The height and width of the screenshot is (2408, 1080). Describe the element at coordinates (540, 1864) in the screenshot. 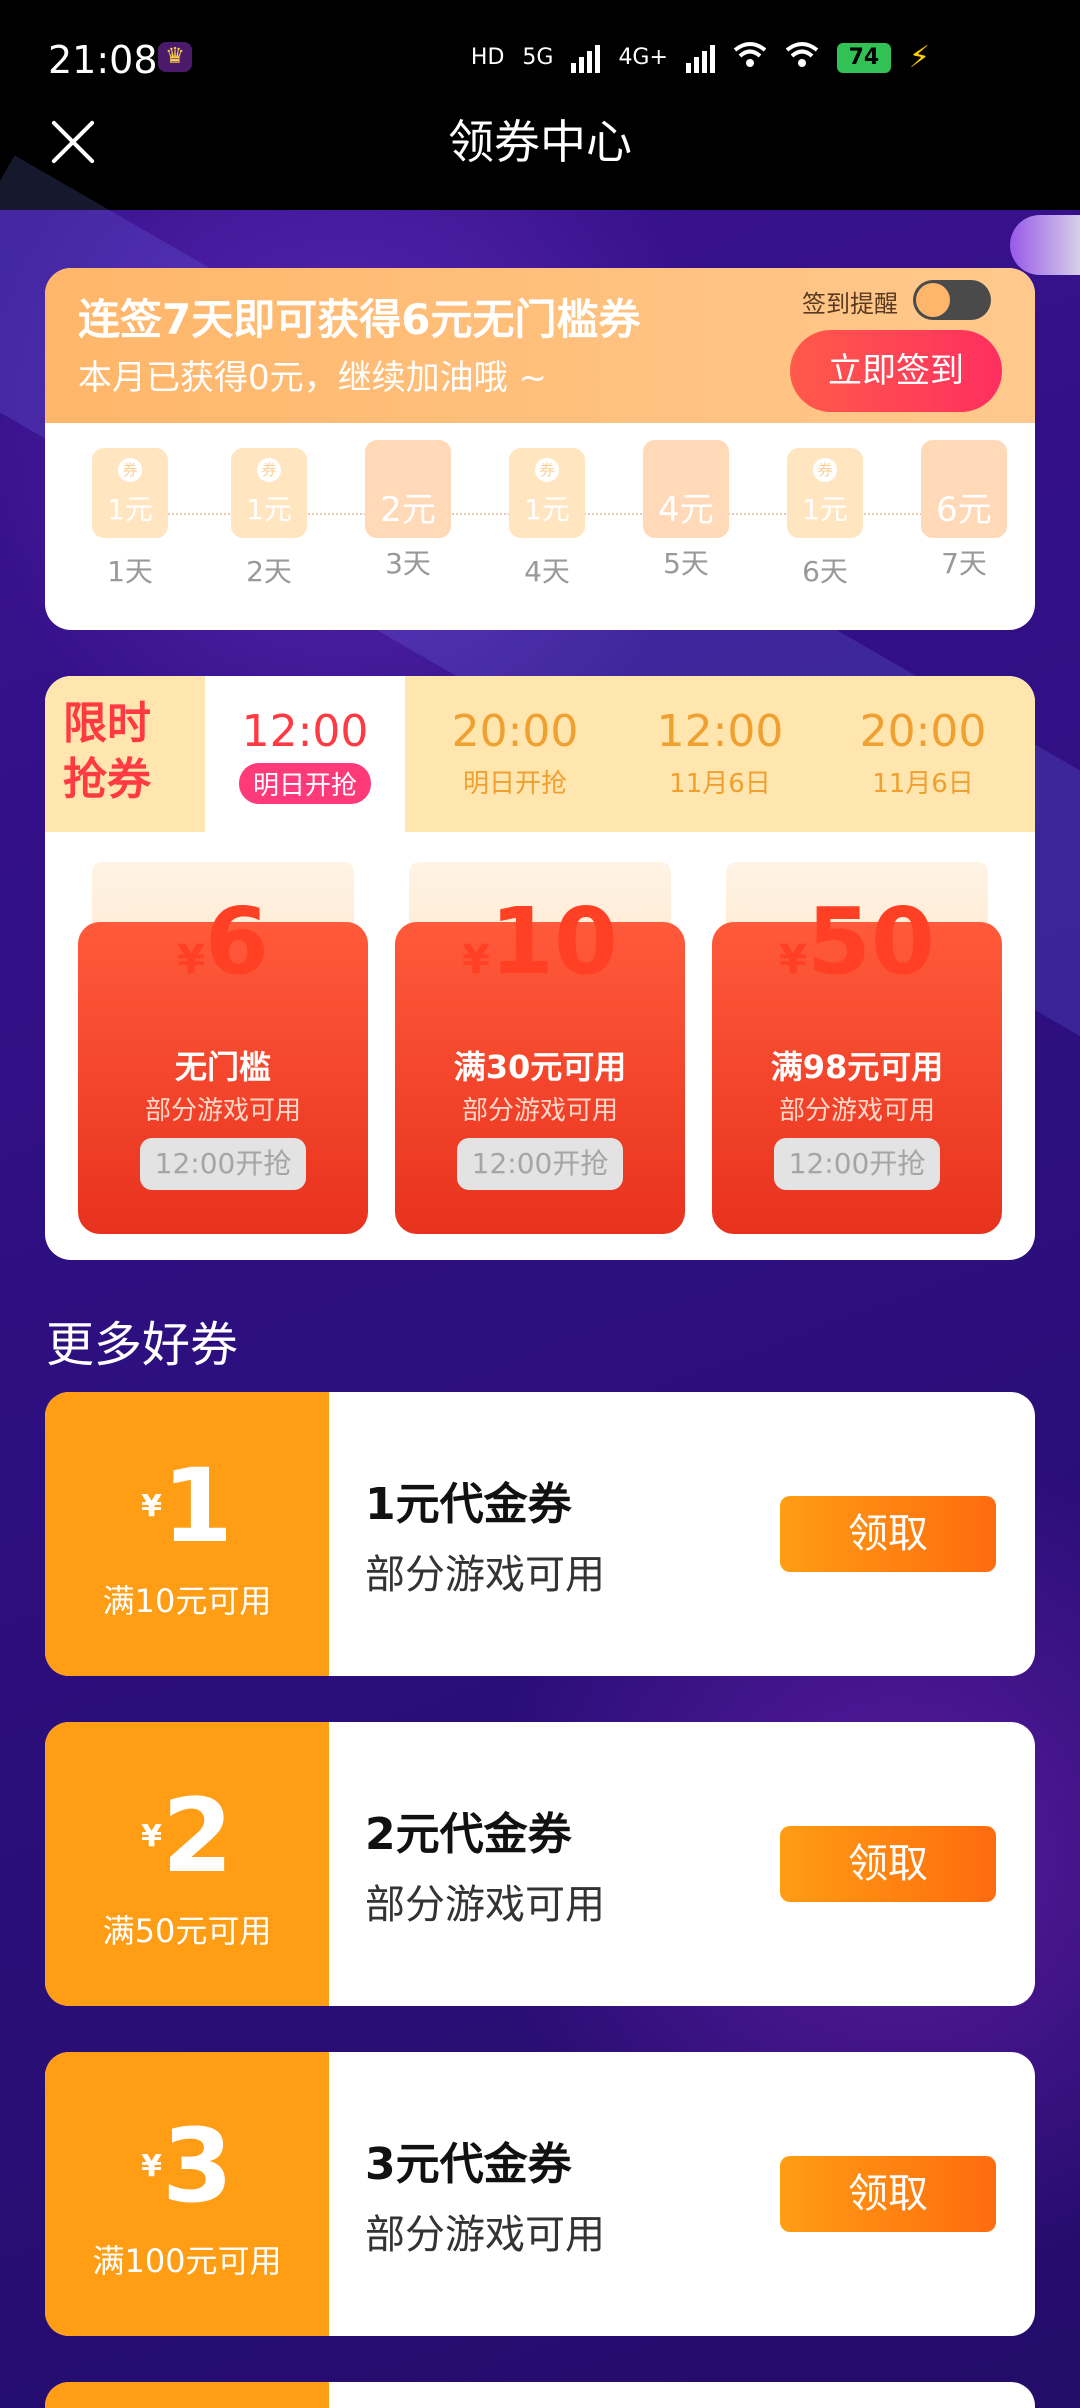

I see `voucher-card: ¥2 满50元可用 2元代金券 部分游戏可用 领取` at that location.